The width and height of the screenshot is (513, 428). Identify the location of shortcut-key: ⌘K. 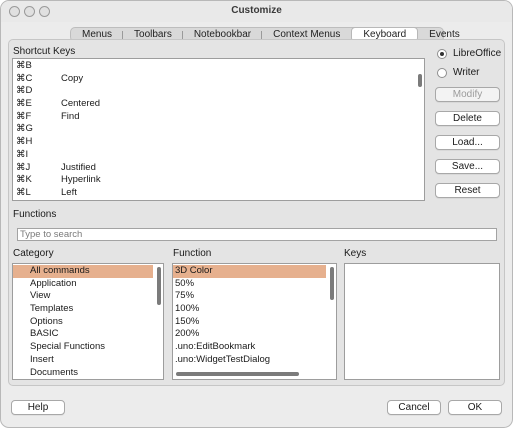
(24, 180).